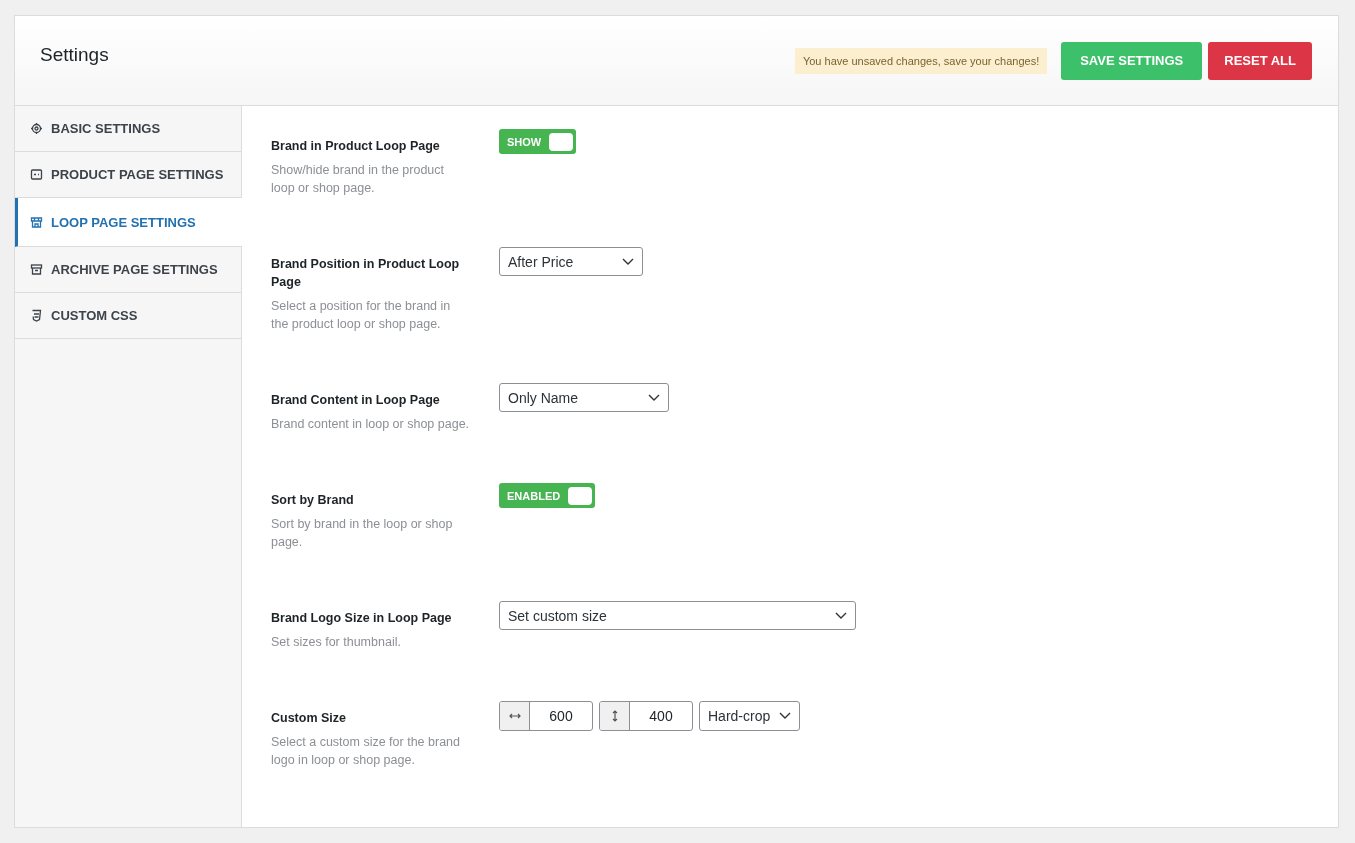 This screenshot has width=1355, height=843. What do you see at coordinates (366, 273) in the screenshot?
I see `setting-label: Brand Position in Product Loop Page` at bounding box center [366, 273].